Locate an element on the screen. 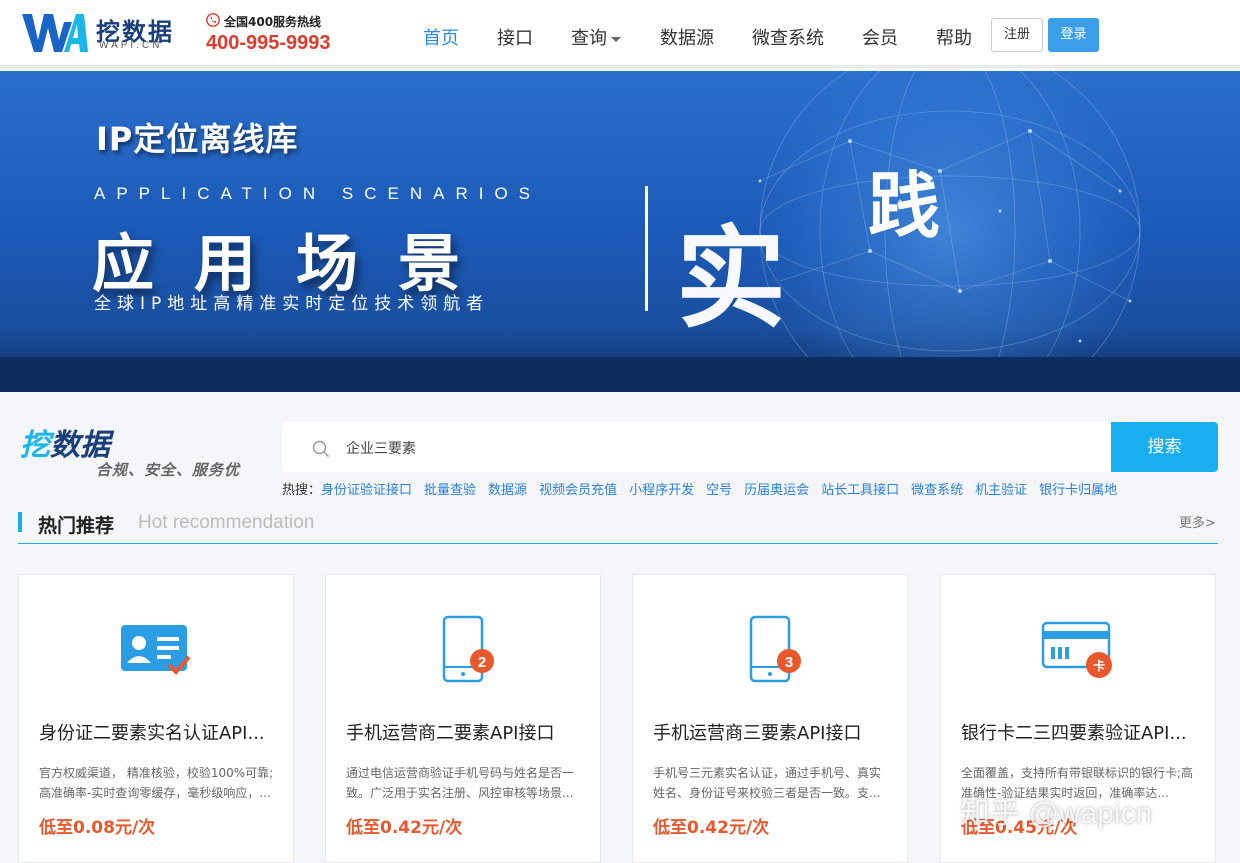 Image resolution: width=1240 pixels, height=863 pixels. hot-link-id-verify: 身份证验证接口 is located at coordinates (366, 490).